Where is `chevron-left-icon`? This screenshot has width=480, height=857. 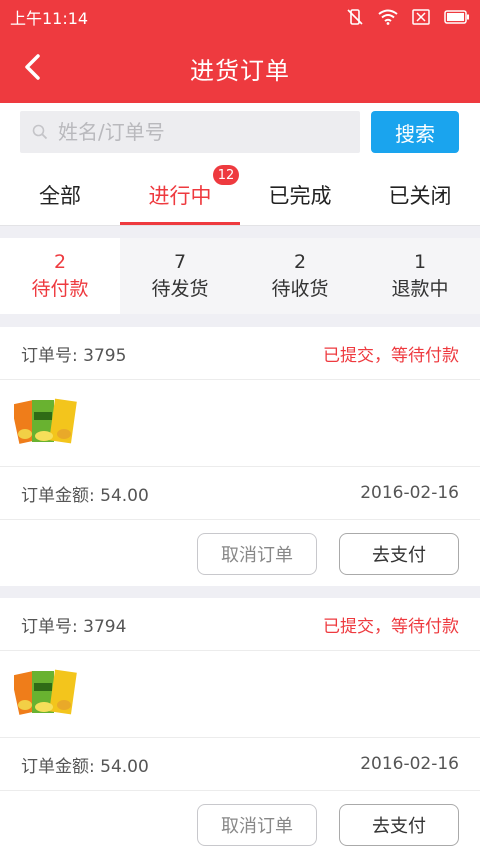 chevron-left-icon is located at coordinates (32, 67).